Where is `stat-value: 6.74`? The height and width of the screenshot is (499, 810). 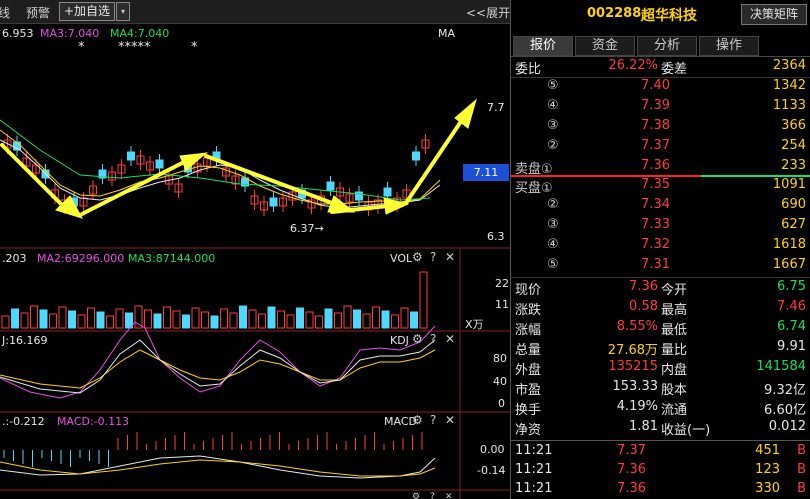
stat-value: 6.74 is located at coordinates (791, 326).